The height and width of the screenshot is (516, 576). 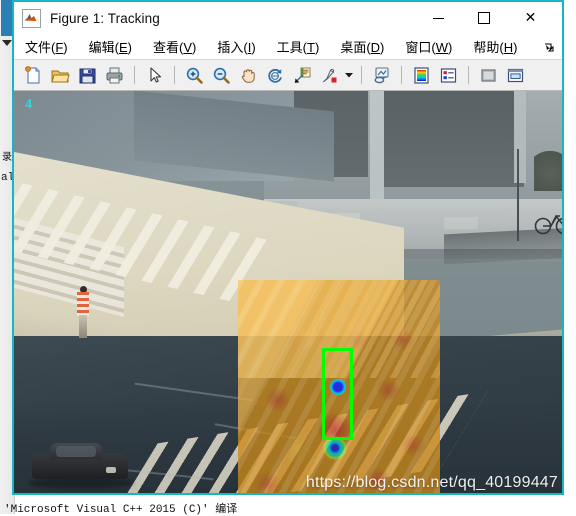 I want to click on pedestrian, so click(x=83, y=312).